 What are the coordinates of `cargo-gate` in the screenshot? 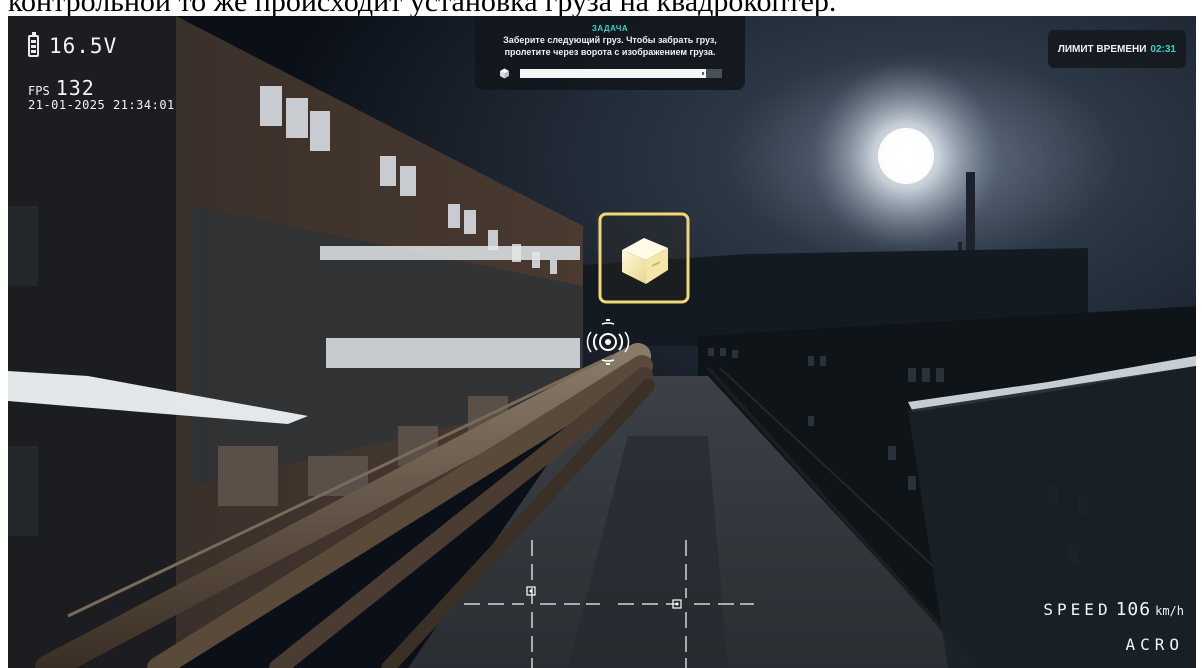 It's located at (644, 258).